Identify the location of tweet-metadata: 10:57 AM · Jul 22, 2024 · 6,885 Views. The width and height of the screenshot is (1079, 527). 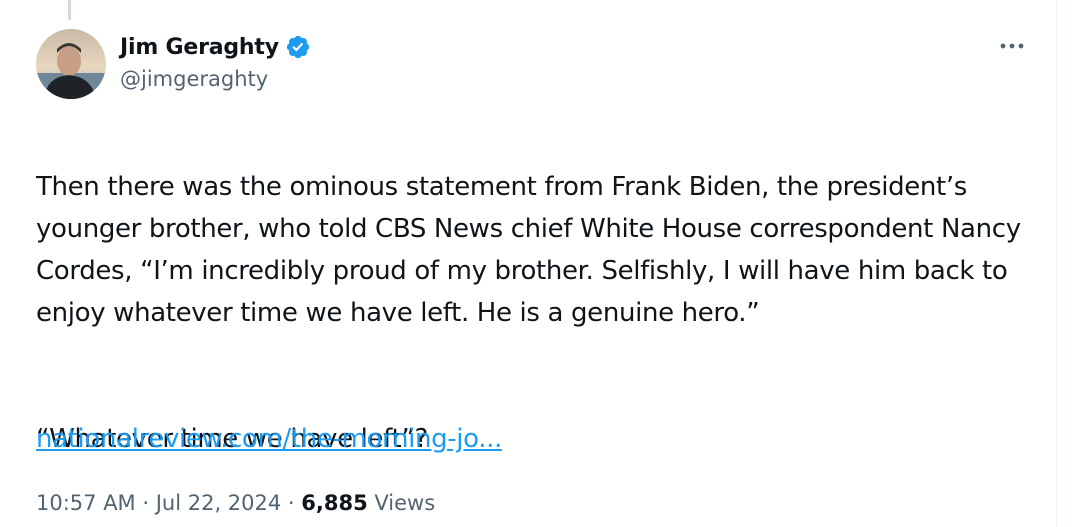
(235, 503).